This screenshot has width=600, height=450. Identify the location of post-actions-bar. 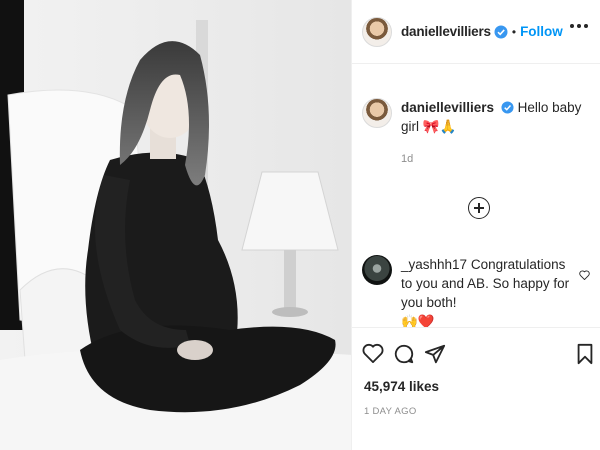
(476, 355).